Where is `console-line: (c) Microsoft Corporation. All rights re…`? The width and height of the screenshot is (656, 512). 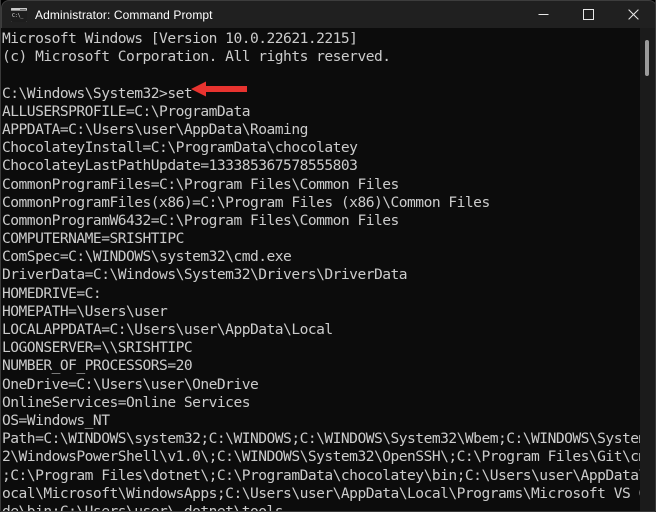 console-line: (c) Microsoft Corporation. All rights re… is located at coordinates (196, 57).